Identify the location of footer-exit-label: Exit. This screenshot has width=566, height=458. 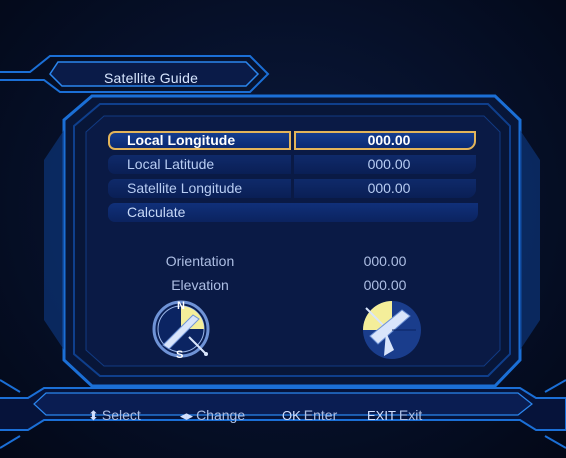
(410, 415).